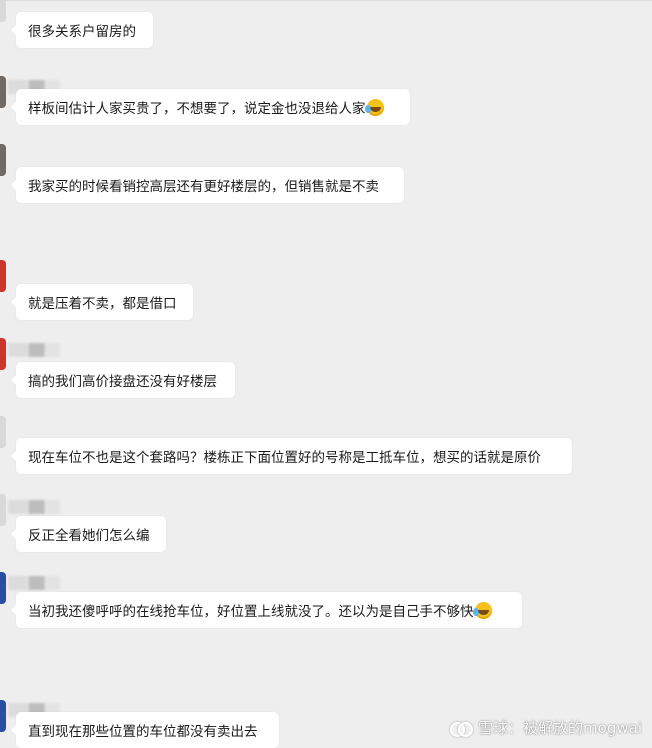 The image size is (652, 748). I want to click on xueqiu-logo-icon, so click(462, 728).